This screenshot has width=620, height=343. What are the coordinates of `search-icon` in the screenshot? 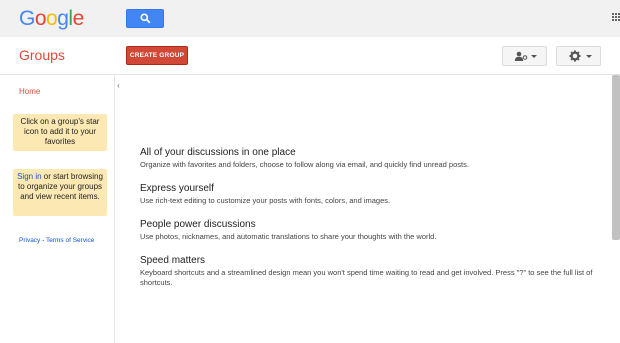 It's located at (145, 18).